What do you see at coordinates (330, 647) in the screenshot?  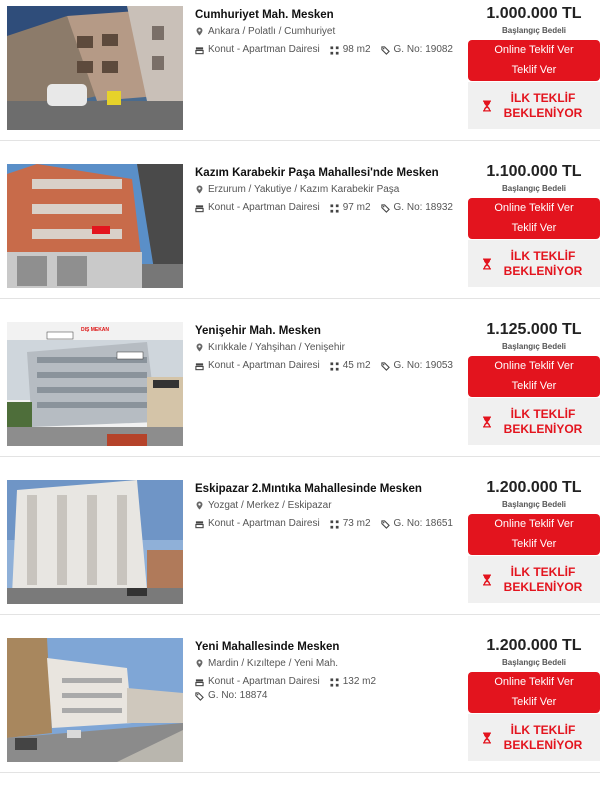 I see `listing-title: Yeni Mahallesinde Mesken` at bounding box center [330, 647].